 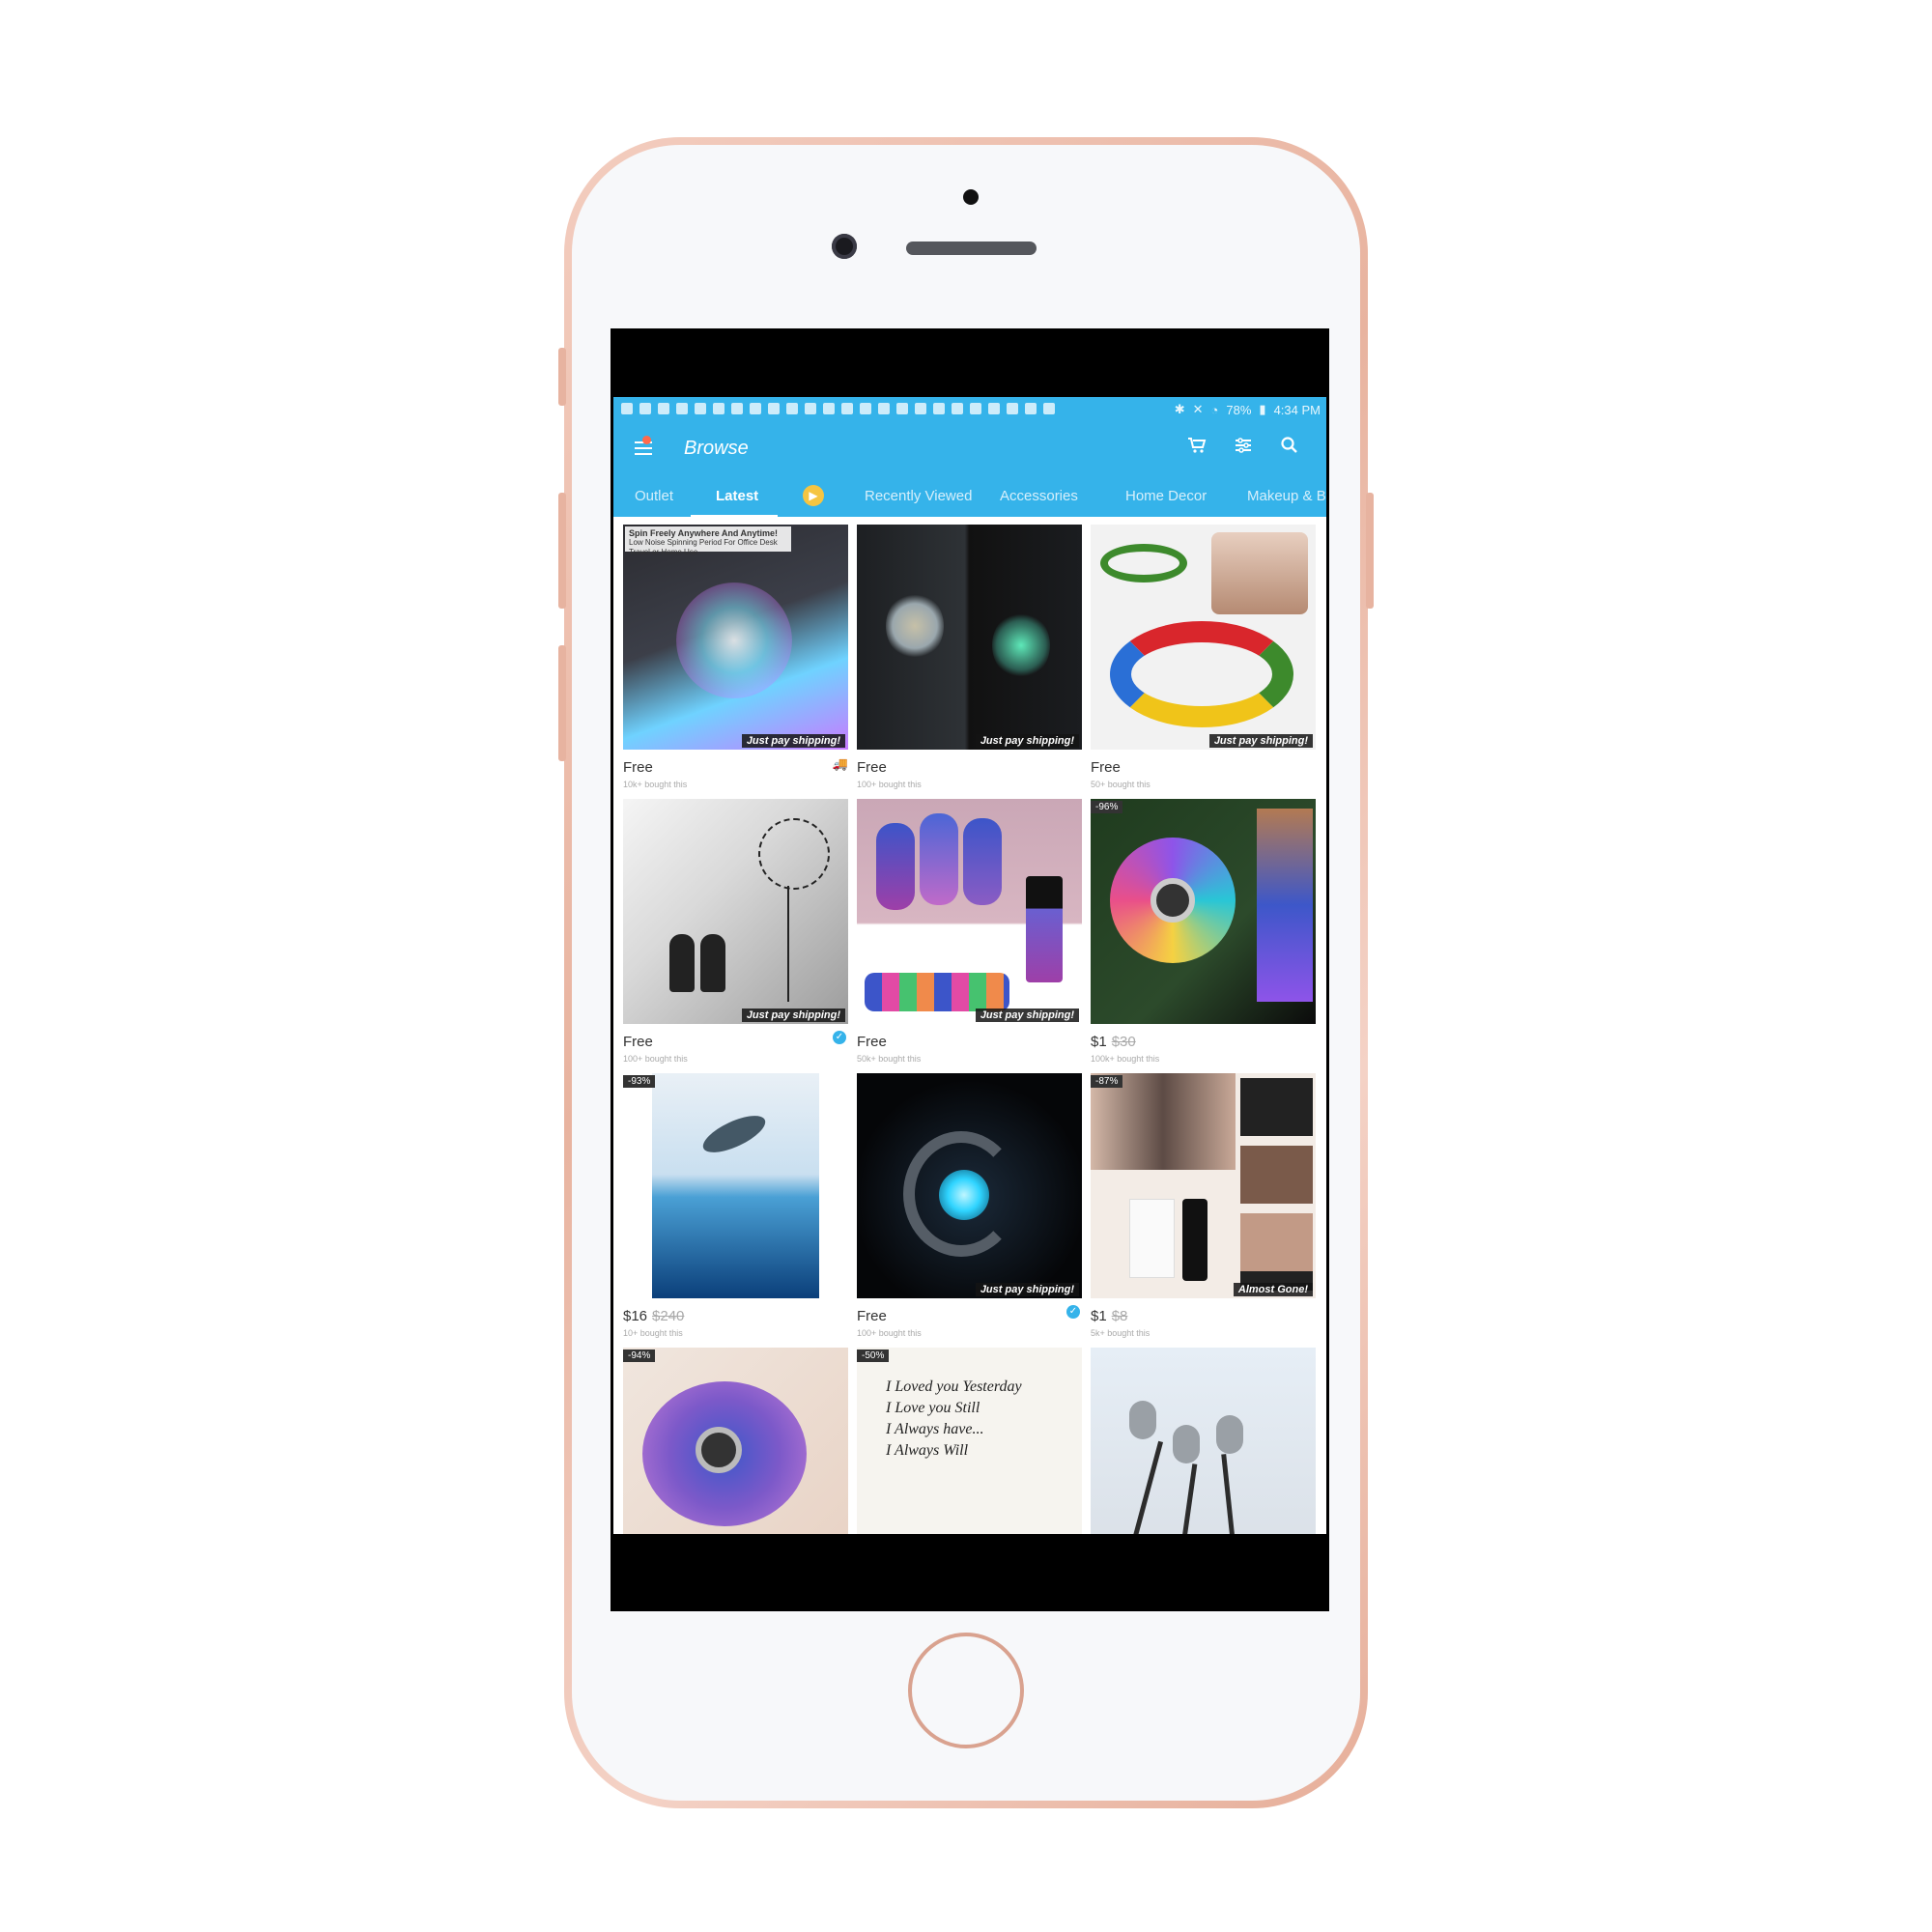 I want to click on coin-icon: ▶, so click(x=813, y=495).